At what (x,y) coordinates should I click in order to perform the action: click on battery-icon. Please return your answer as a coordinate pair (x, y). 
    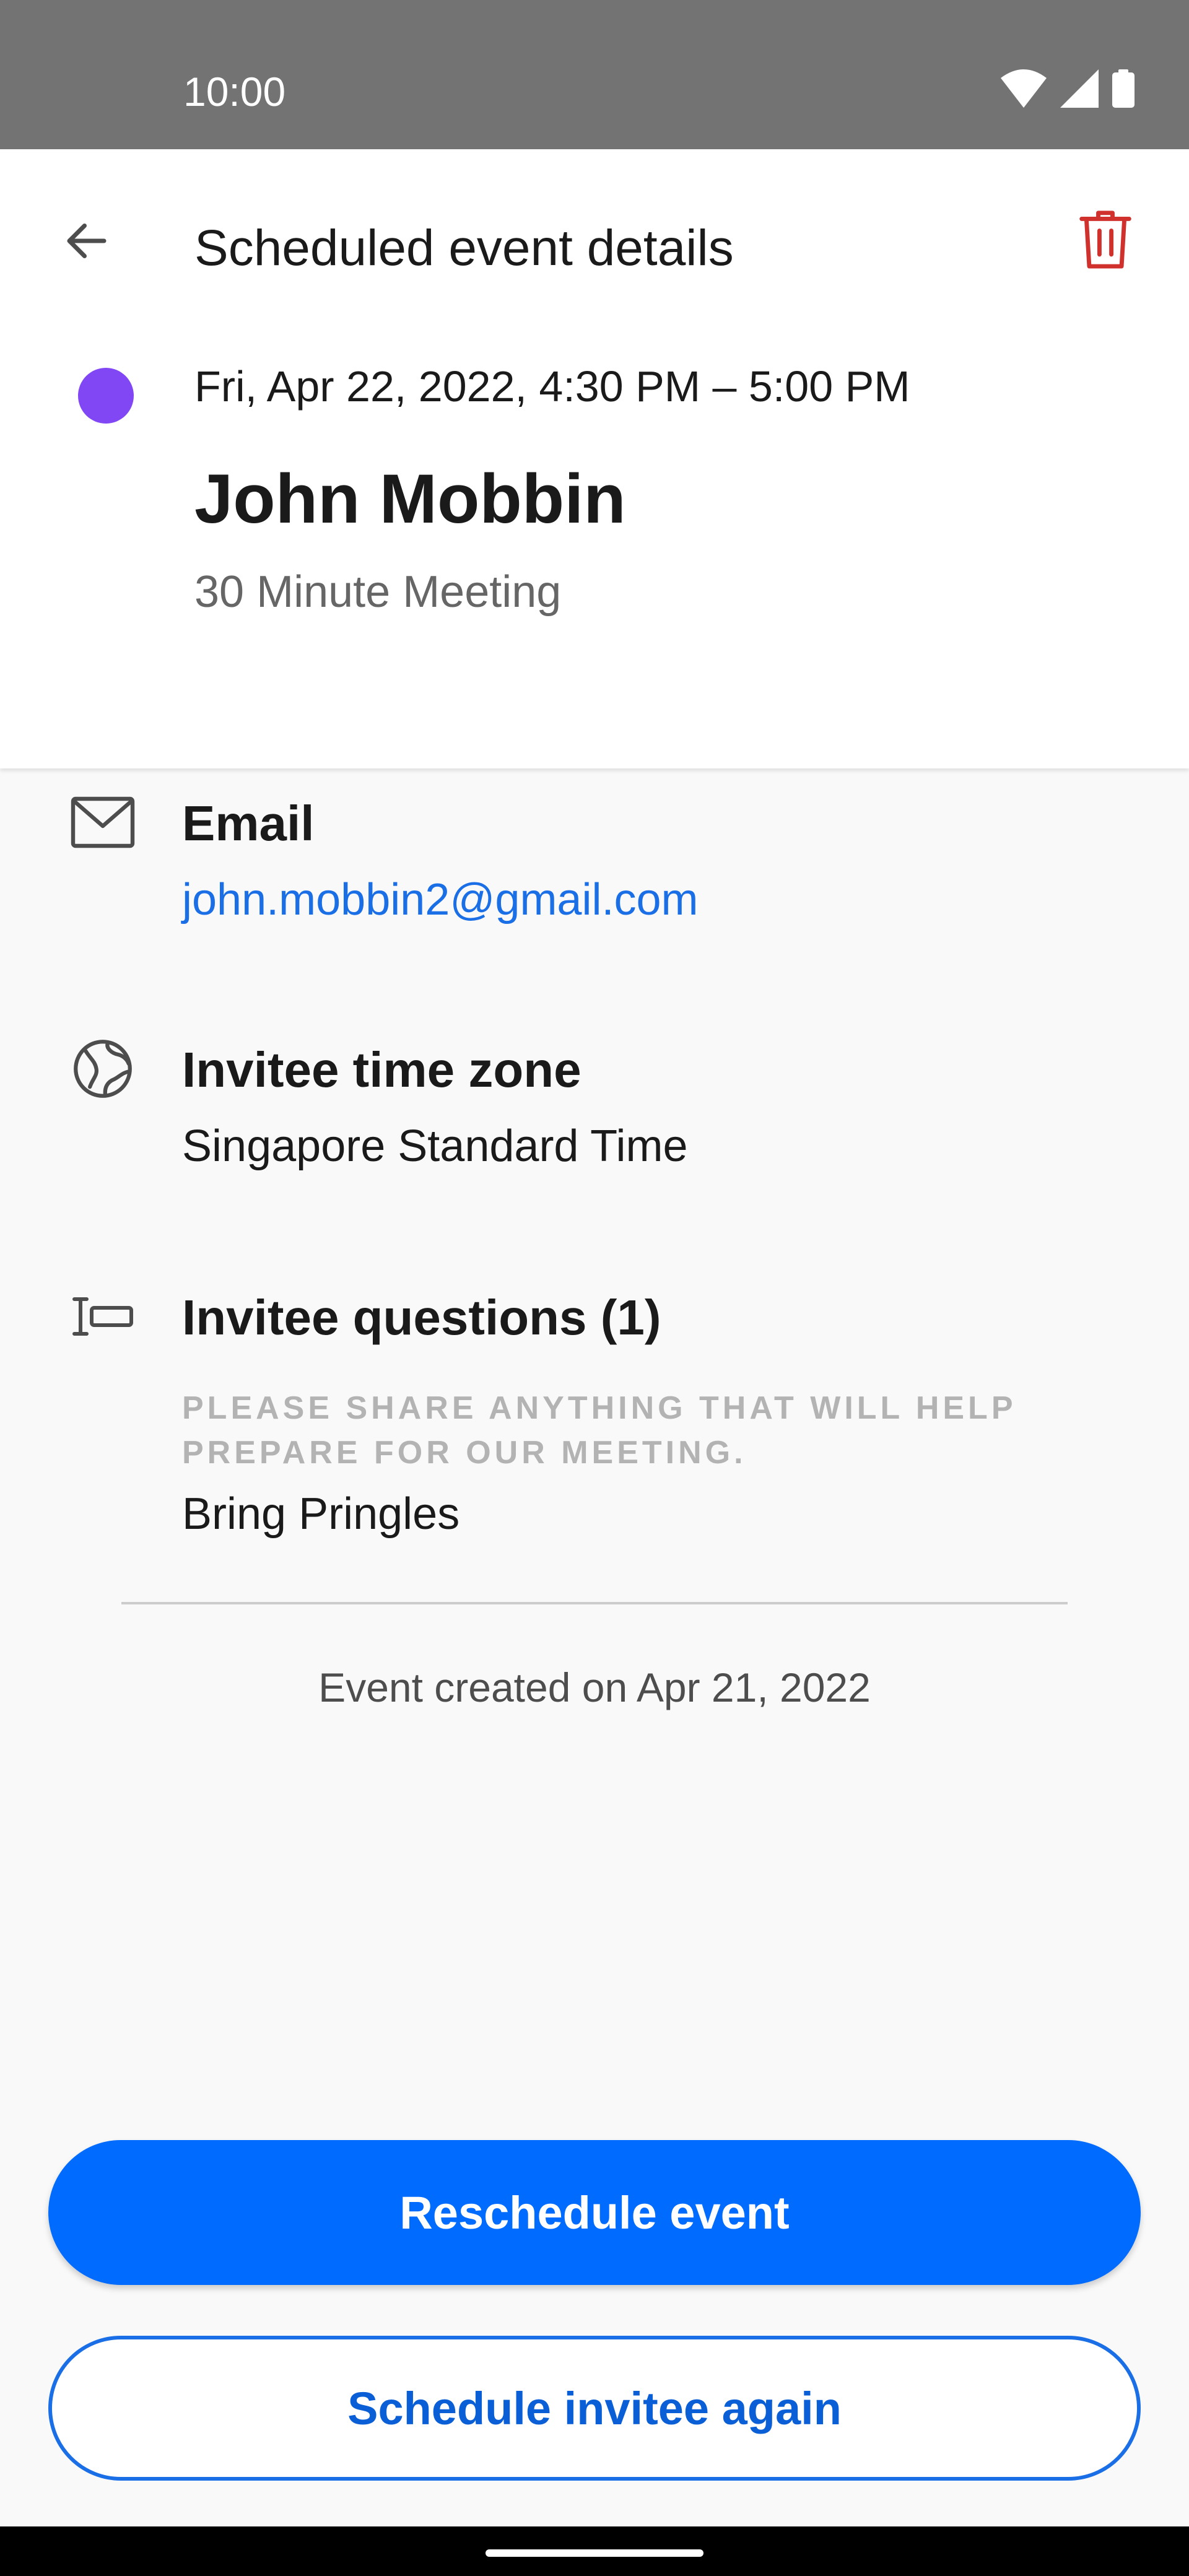
    Looking at the image, I should click on (1123, 90).